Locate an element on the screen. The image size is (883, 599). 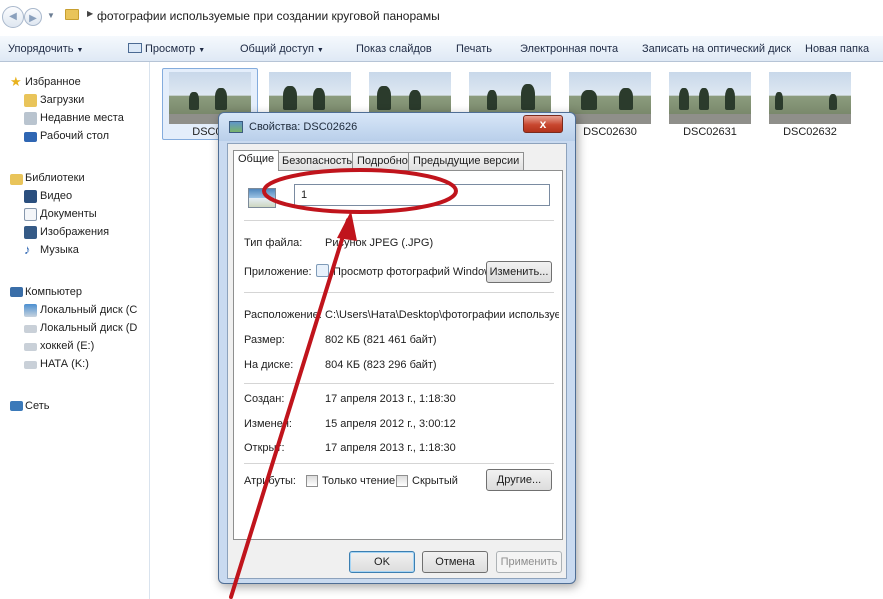
tab-security: Безопасность is located at coordinates (317, 161).